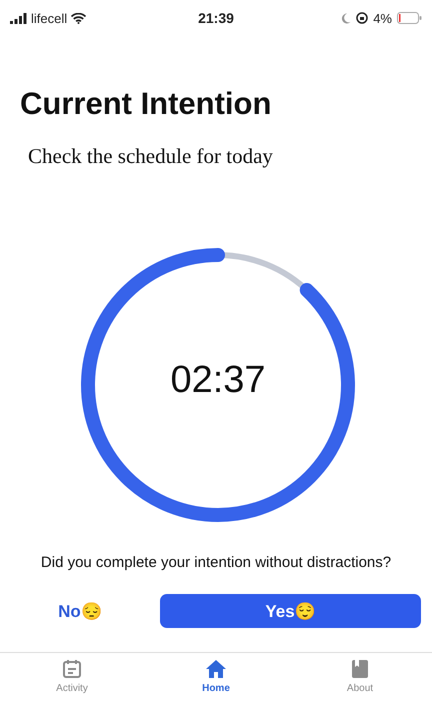 This screenshot has width=432, height=707. I want to click on intention-text: Check the schedule for today, so click(150, 156).